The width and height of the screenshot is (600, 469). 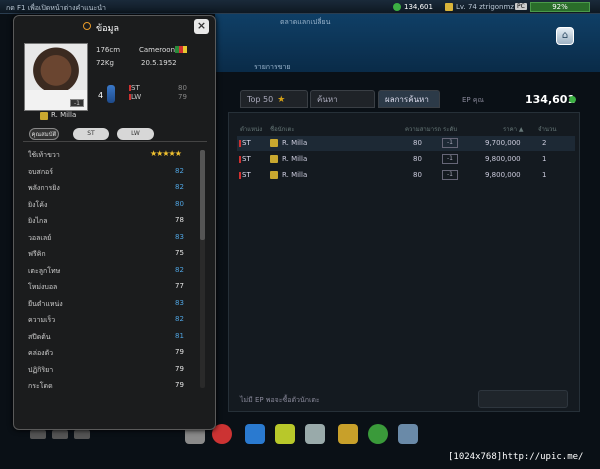 What do you see at coordinates (449, 7) in the screenshot?
I see `level-icon` at bounding box center [449, 7].